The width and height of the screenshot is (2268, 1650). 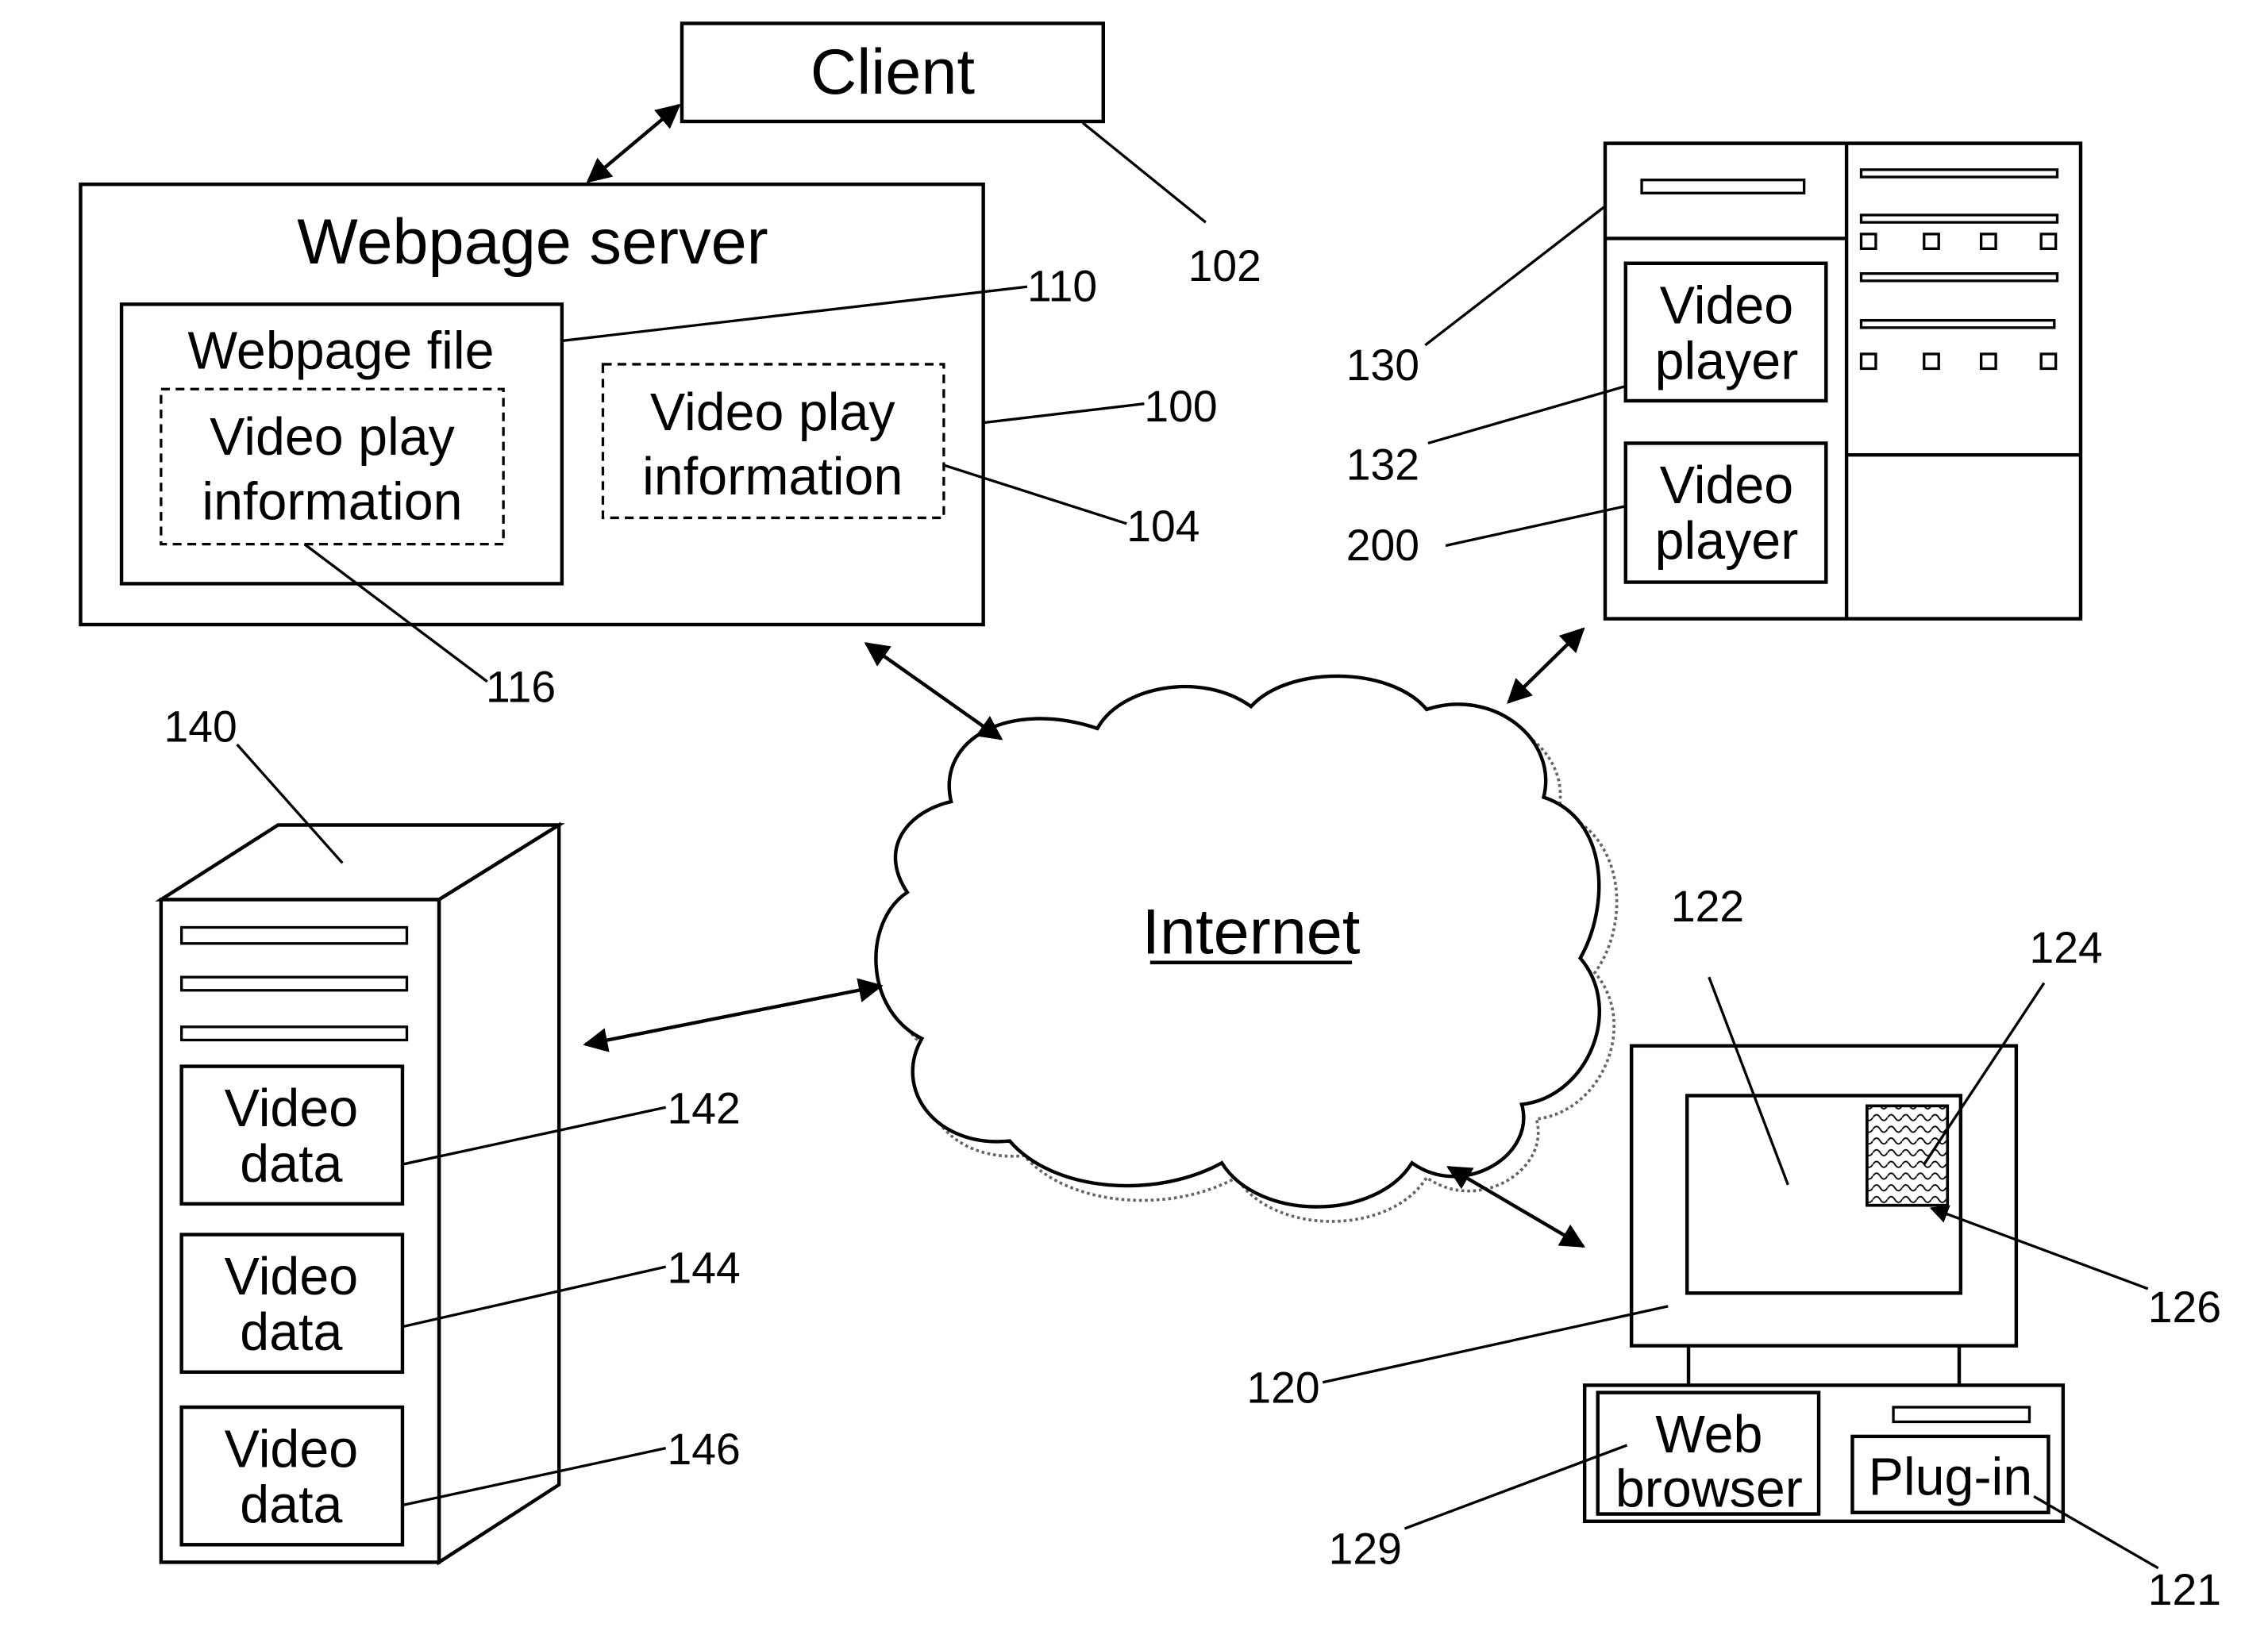 What do you see at coordinates (1727, 361) in the screenshot?
I see `video-player-1-line2: player` at bounding box center [1727, 361].